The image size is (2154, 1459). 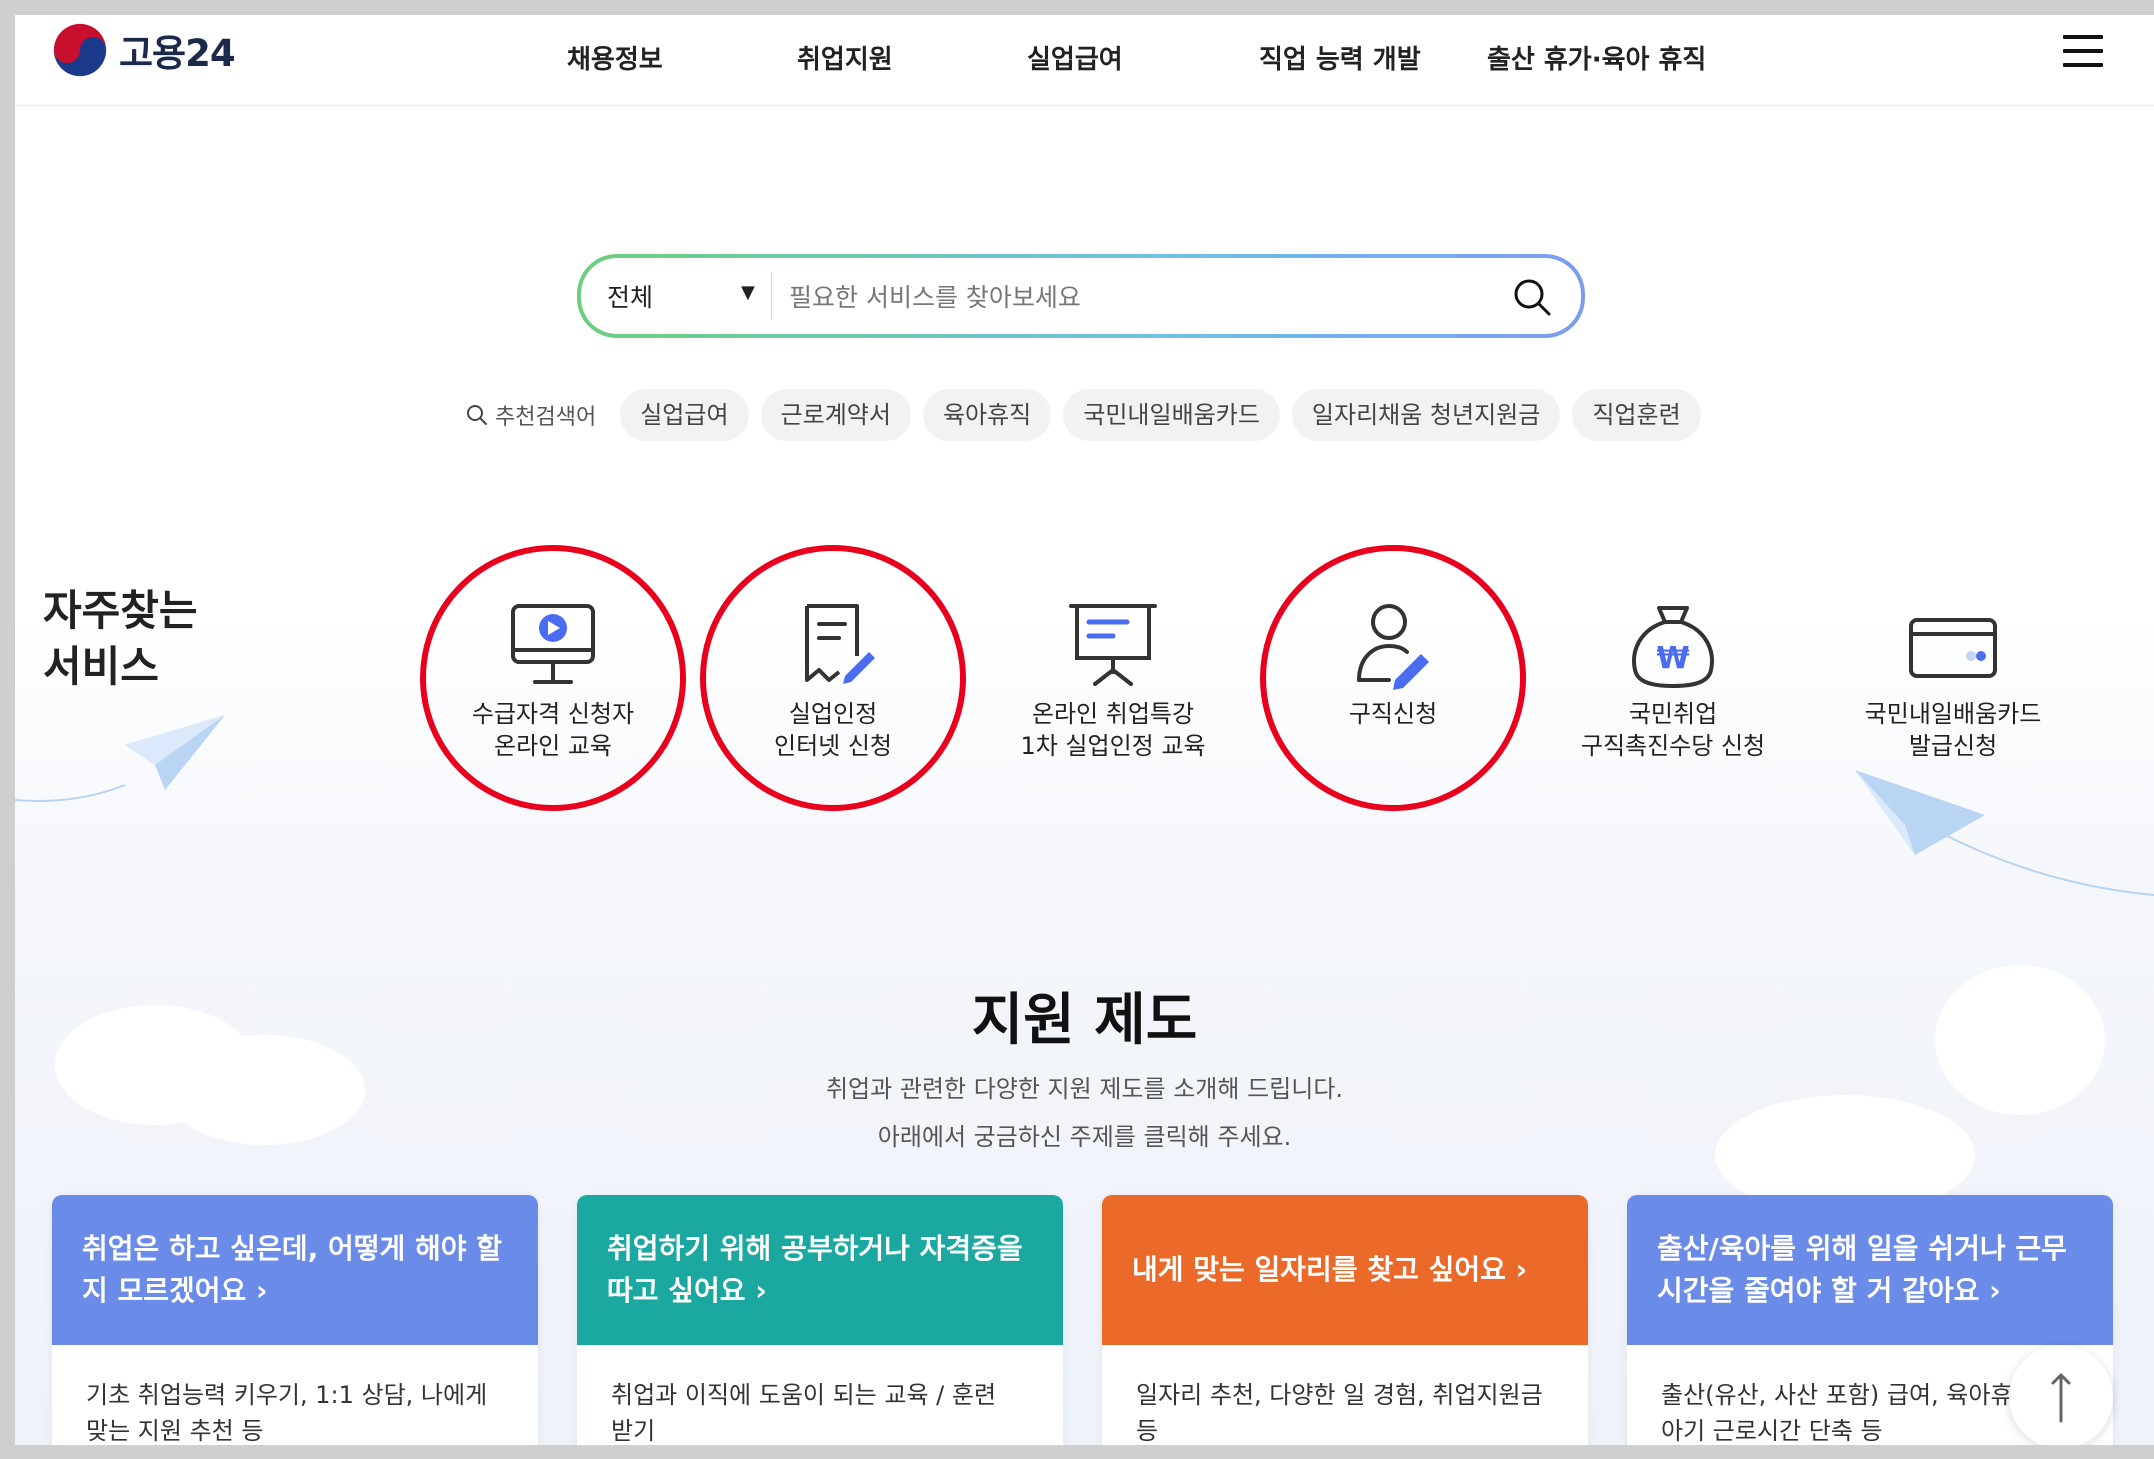 I want to click on card-header: 취업은 하고 싶은데, 어떻게 해야 할지 모르겠어요 ›, so click(x=295, y=1270).